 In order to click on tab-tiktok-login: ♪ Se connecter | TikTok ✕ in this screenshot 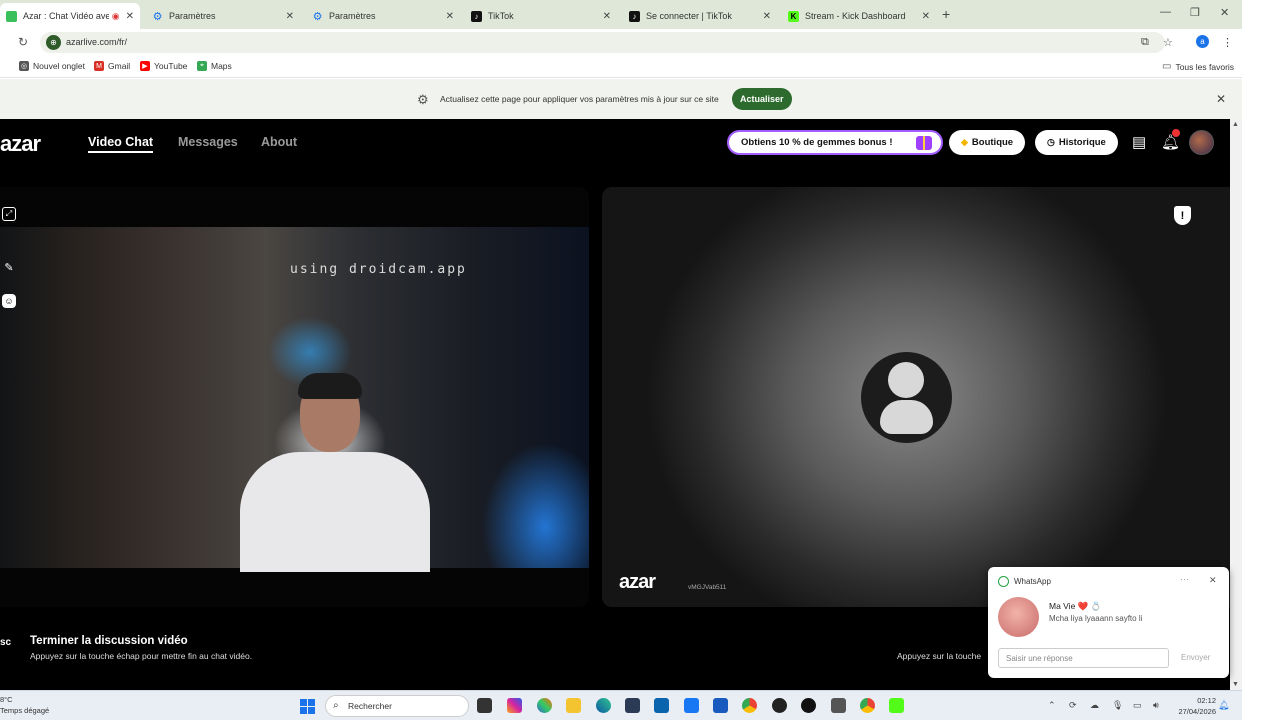, I will do `click(700, 16)`.